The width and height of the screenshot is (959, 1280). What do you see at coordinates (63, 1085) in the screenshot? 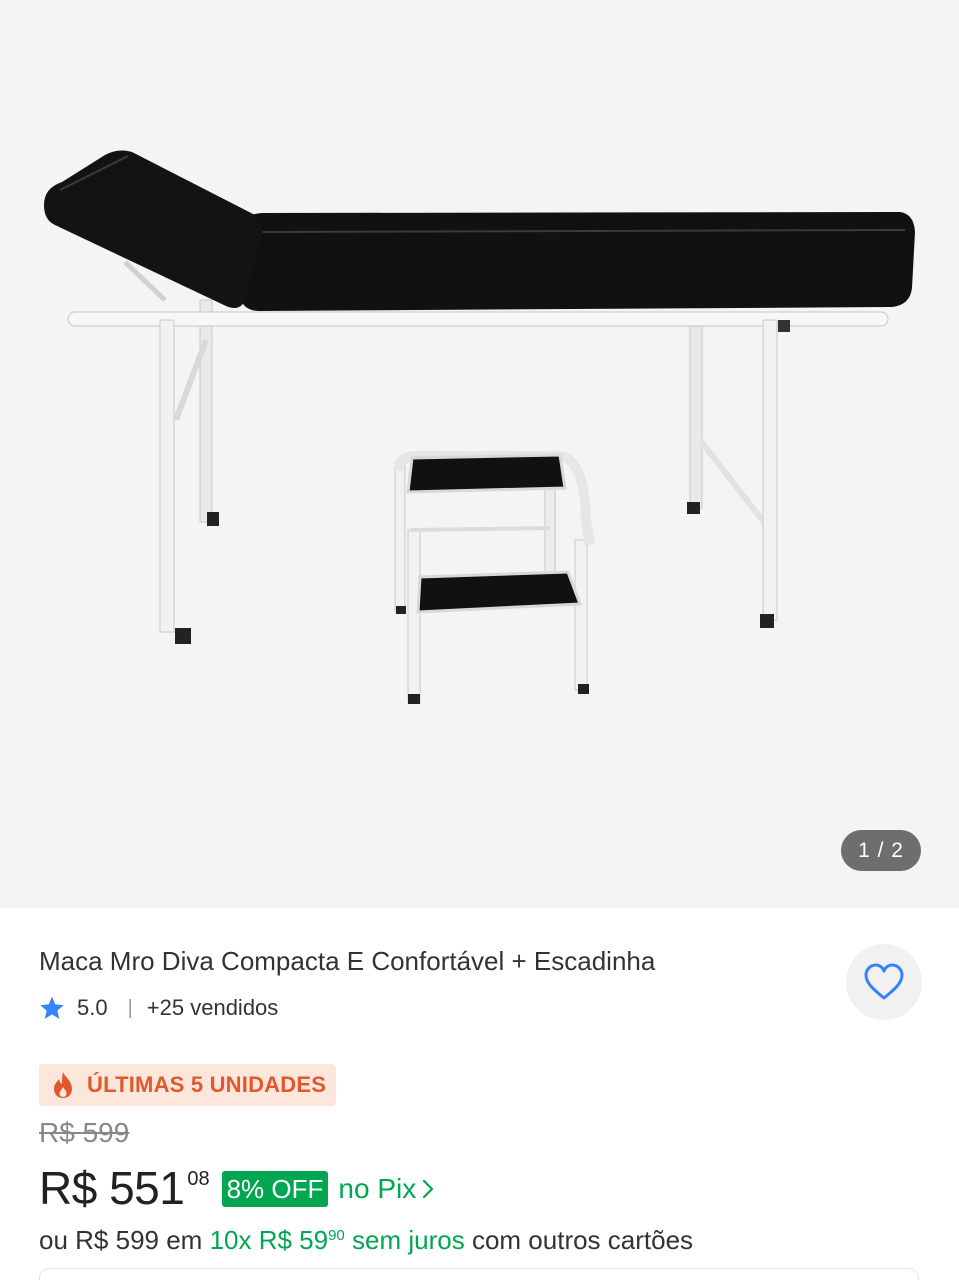
I see `fire-icon` at bounding box center [63, 1085].